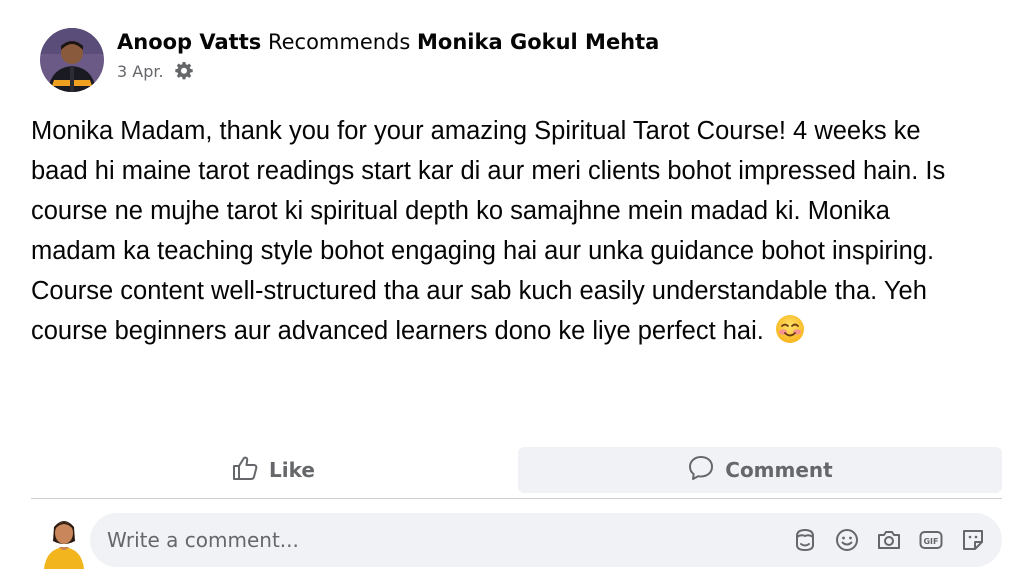 The width and height of the screenshot is (1024, 576). What do you see at coordinates (184, 71) in the screenshot?
I see `gear-icon` at bounding box center [184, 71].